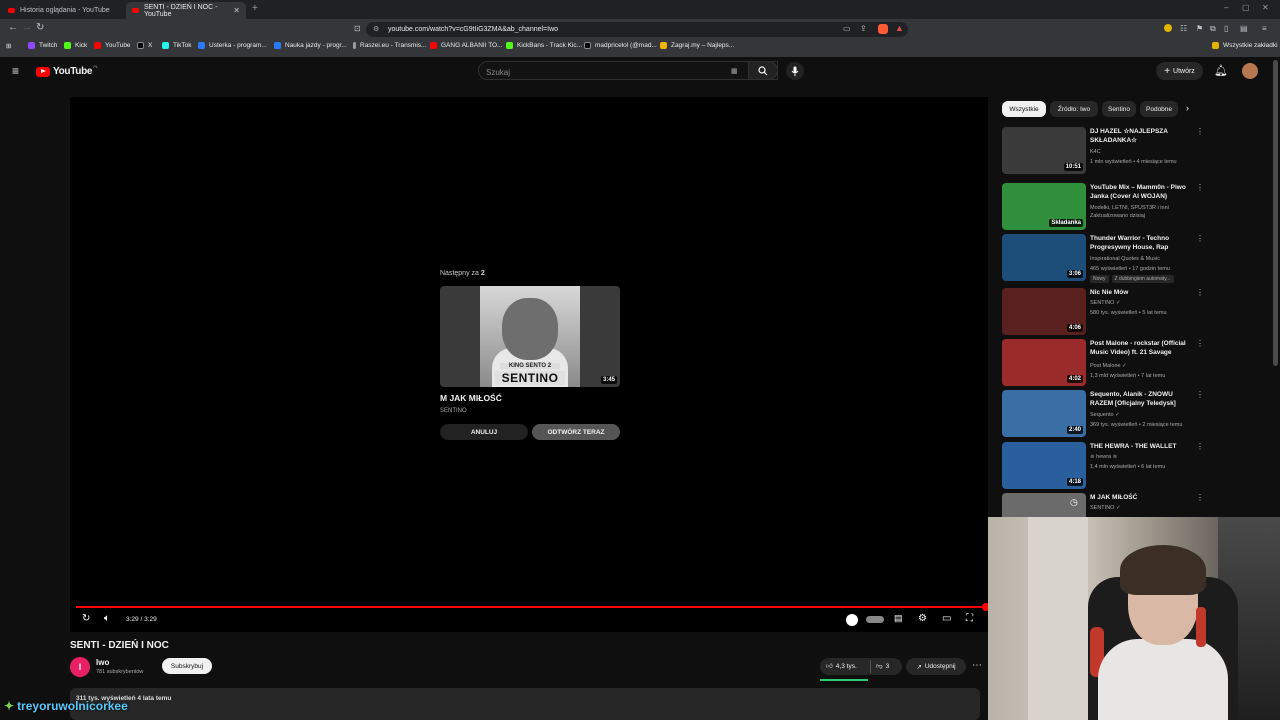  What do you see at coordinates (484, 432) in the screenshot?
I see `cancel-autoplay-button: ANULUJ` at bounding box center [484, 432].